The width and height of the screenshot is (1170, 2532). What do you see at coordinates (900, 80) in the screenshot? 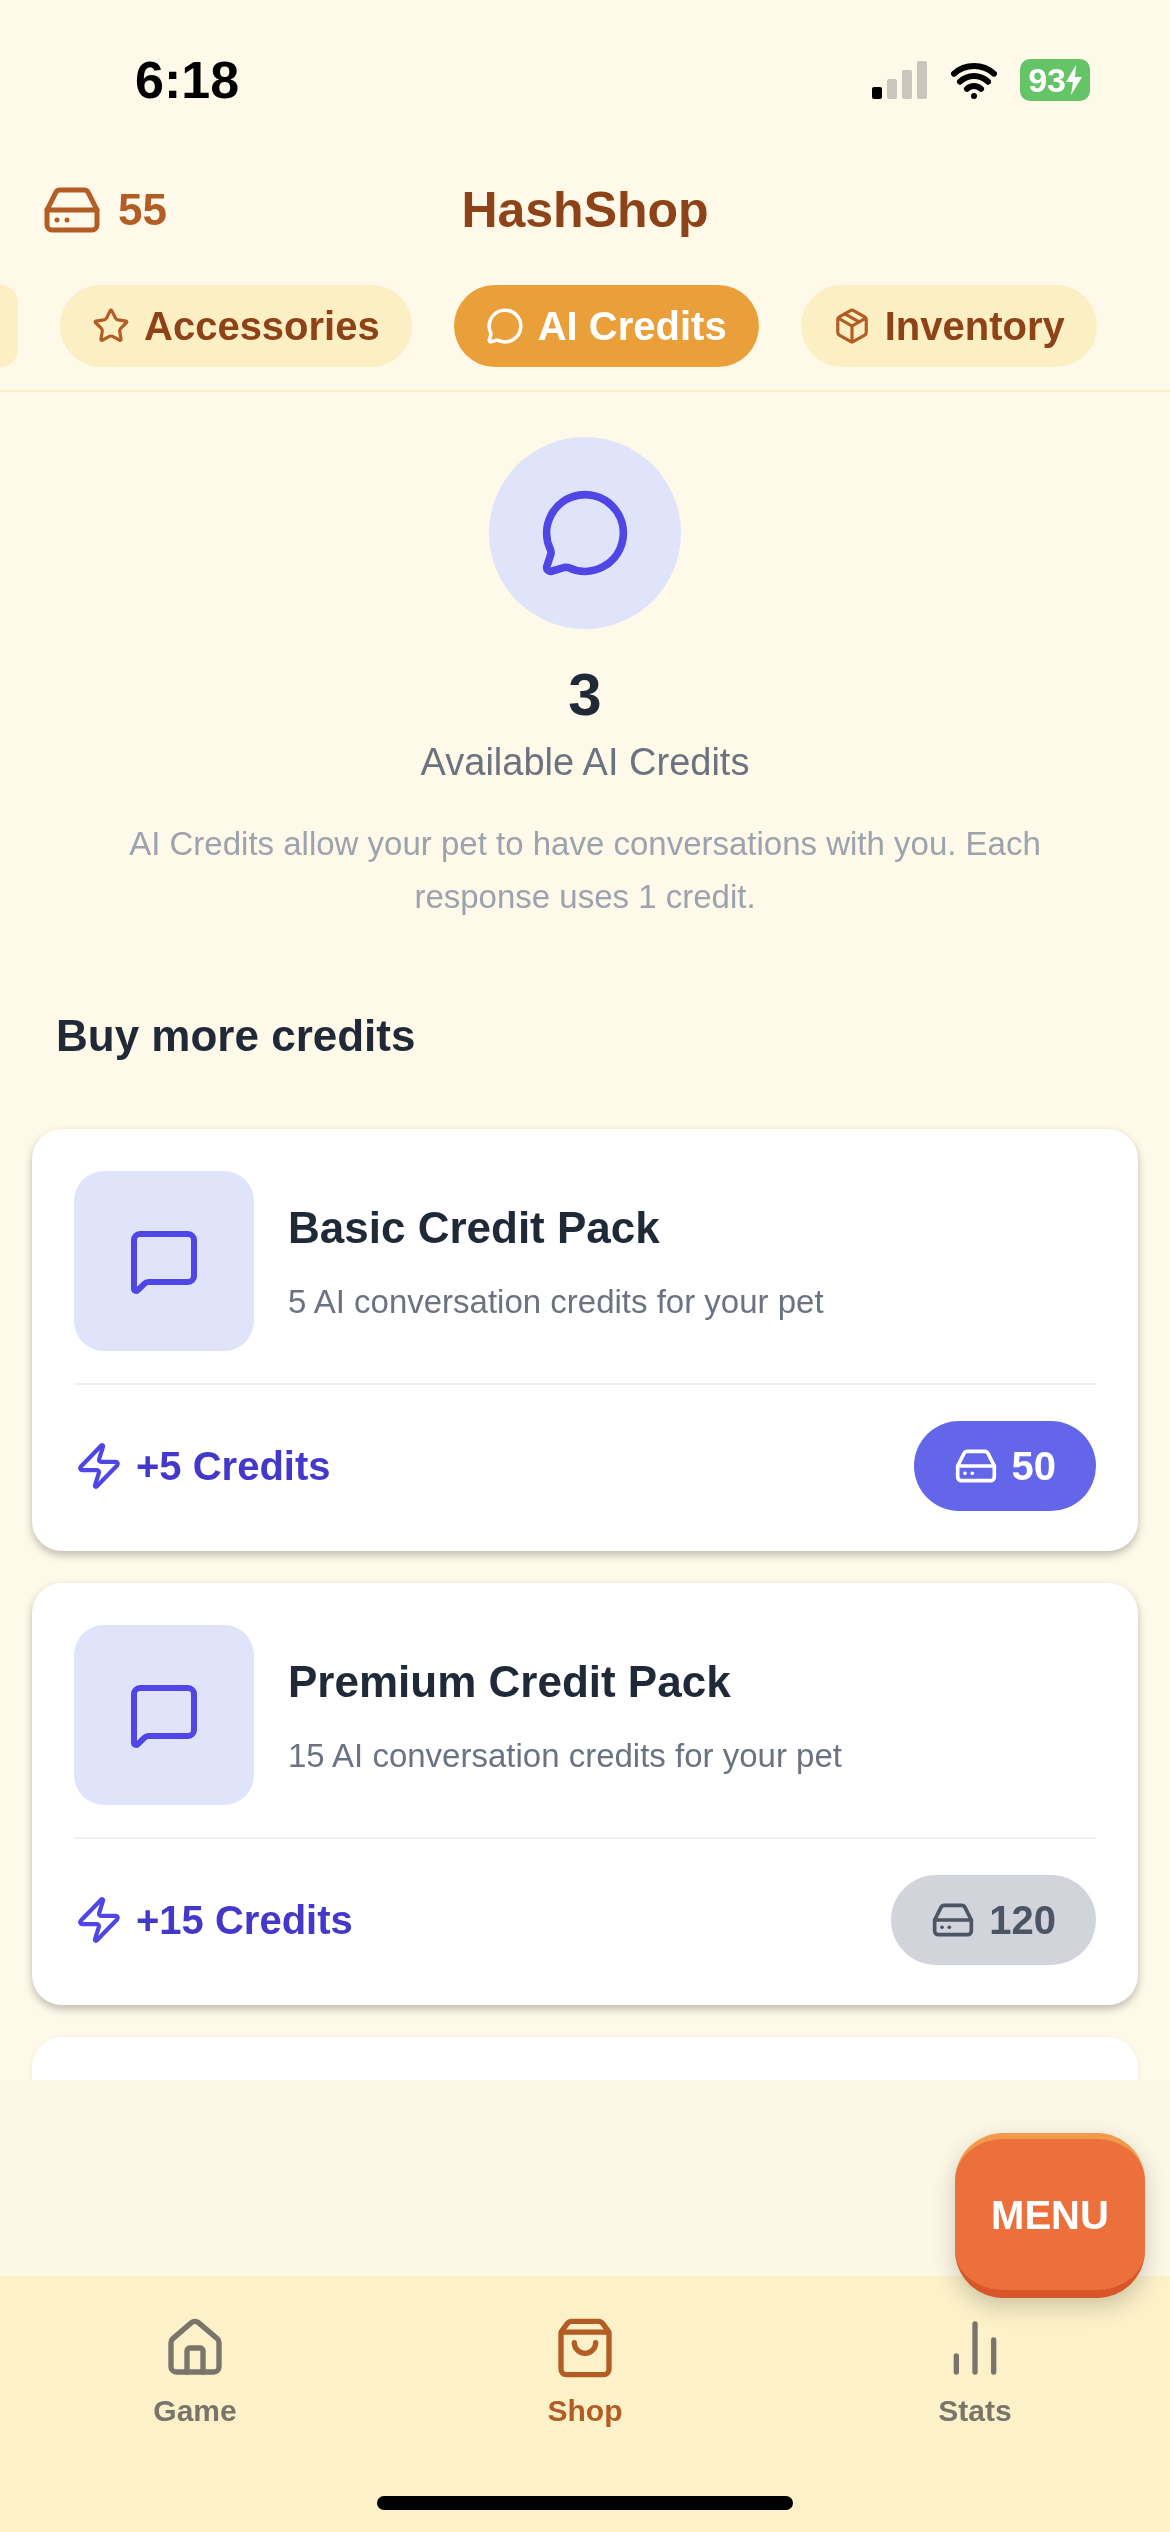
I see `signal-icon` at bounding box center [900, 80].